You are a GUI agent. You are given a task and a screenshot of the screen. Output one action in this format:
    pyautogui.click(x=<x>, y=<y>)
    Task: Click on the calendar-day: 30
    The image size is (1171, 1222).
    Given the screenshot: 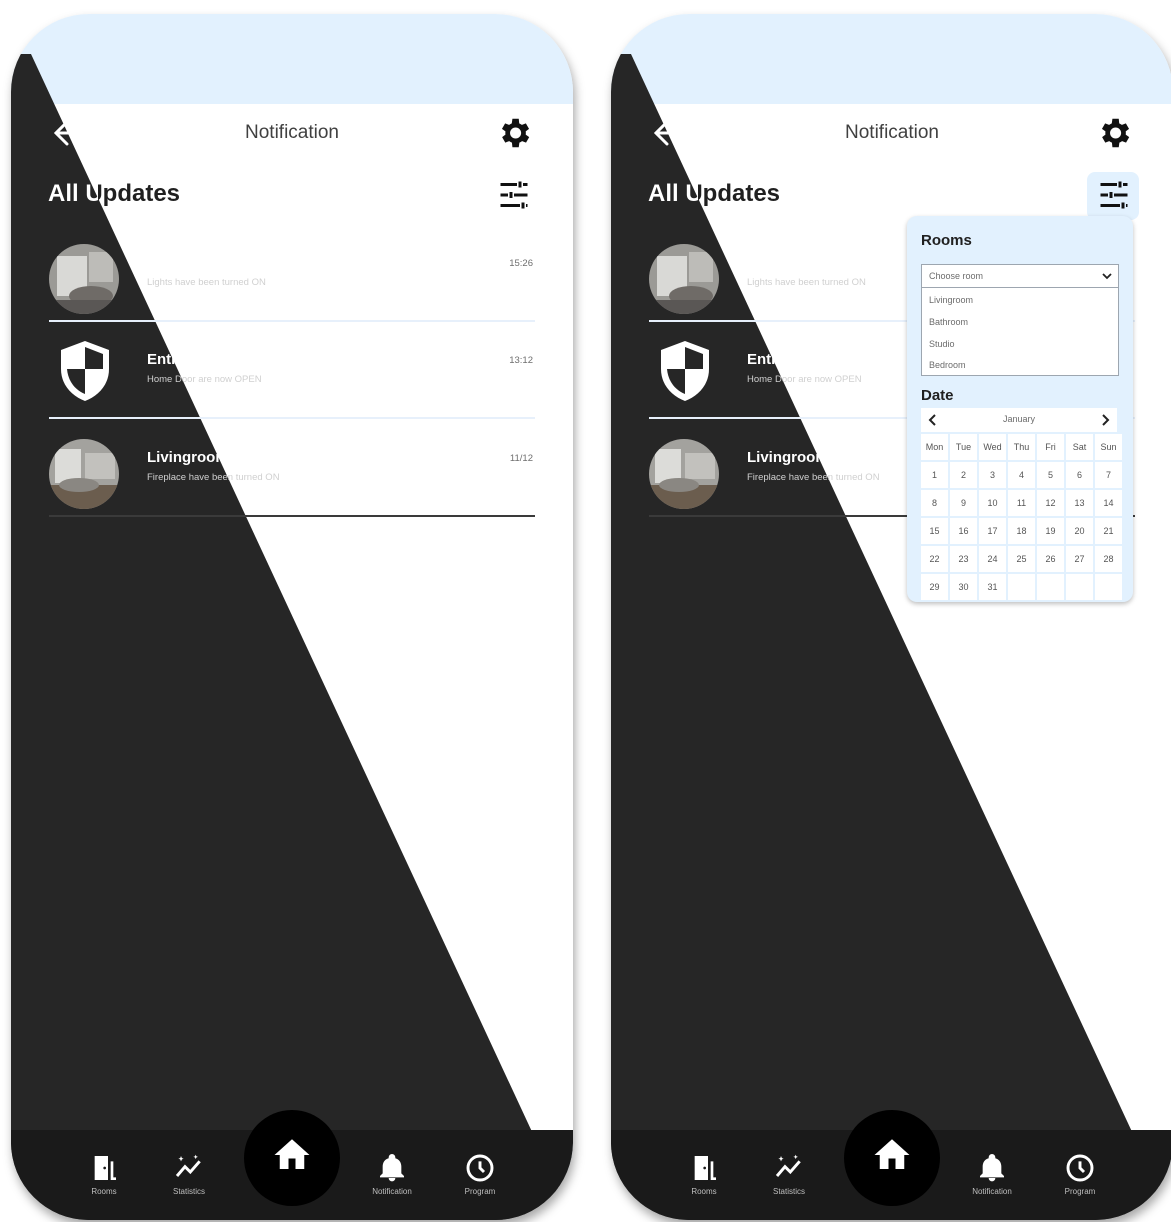 What is the action you would take?
    pyautogui.click(x=963, y=587)
    